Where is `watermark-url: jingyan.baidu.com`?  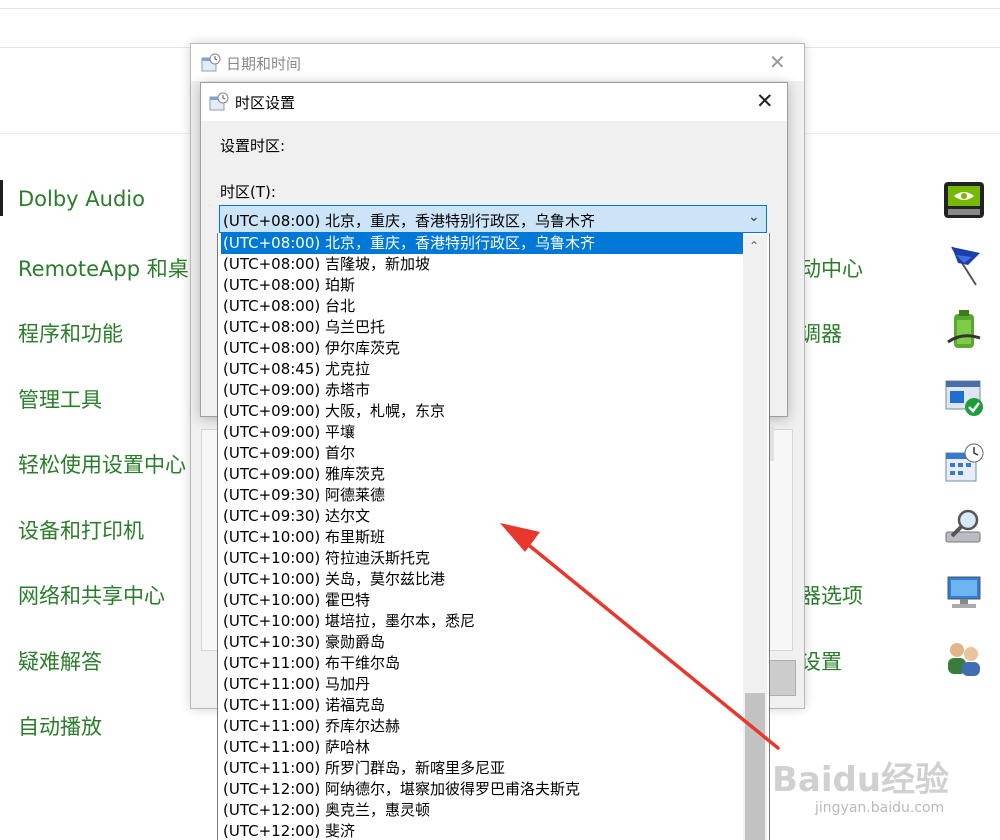
watermark-url: jingyan.baidu.com is located at coordinates (880, 808).